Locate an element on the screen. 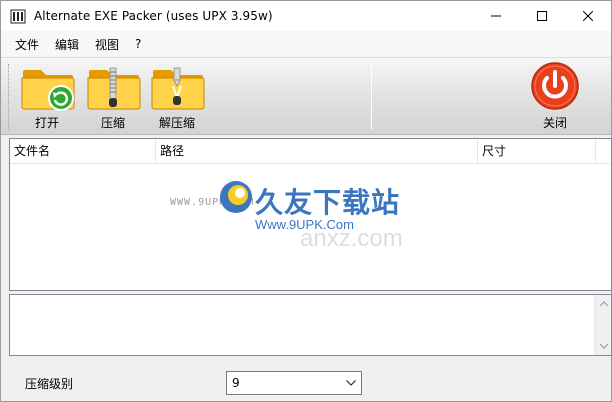 This screenshot has width=612, height=402. menu-file: 文件 is located at coordinates (27, 44).